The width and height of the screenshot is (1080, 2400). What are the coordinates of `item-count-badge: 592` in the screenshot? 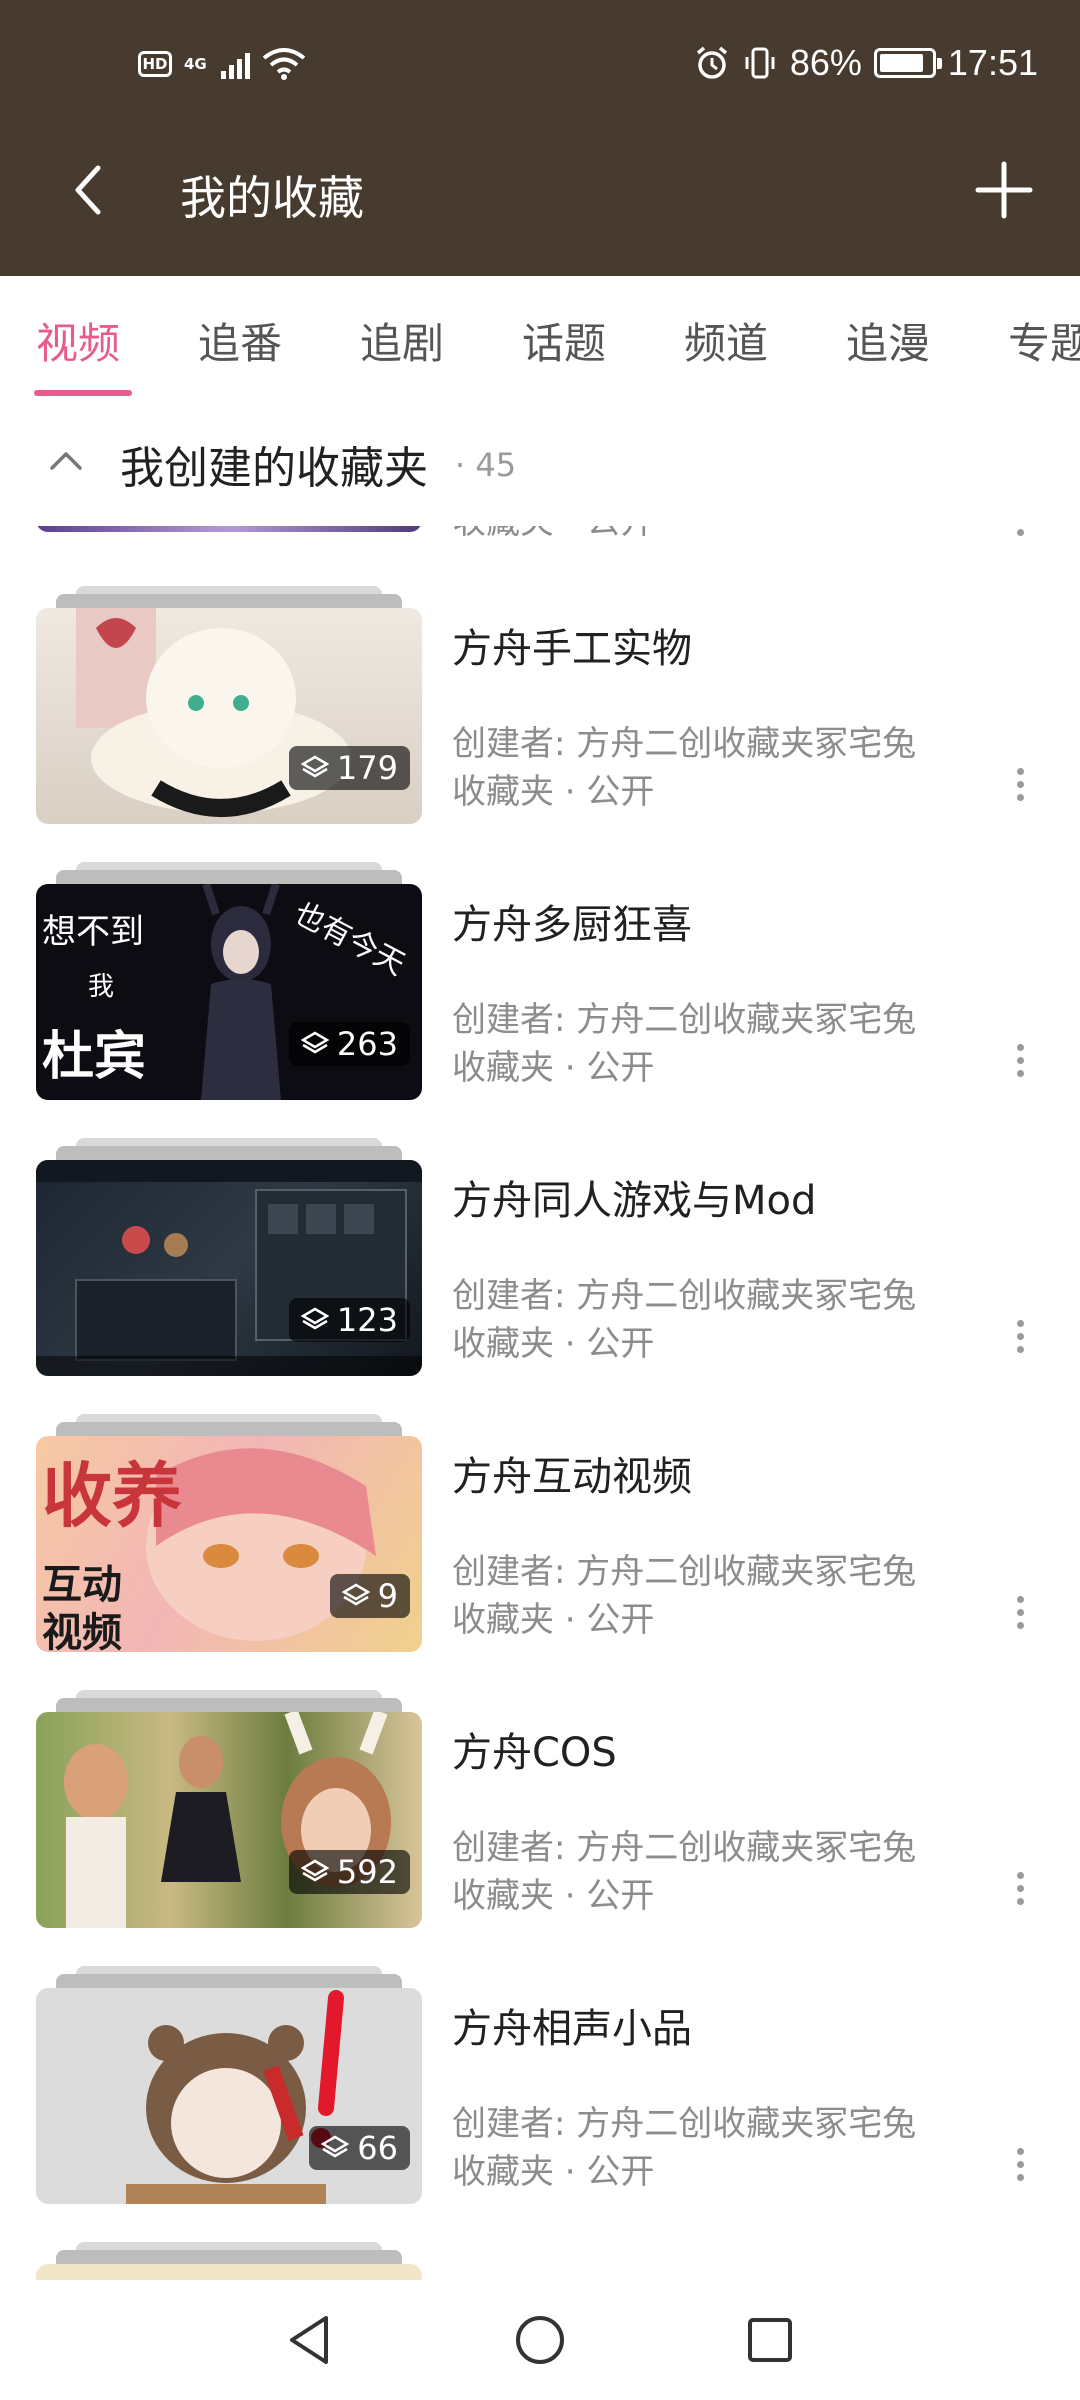 It's located at (349, 1872).